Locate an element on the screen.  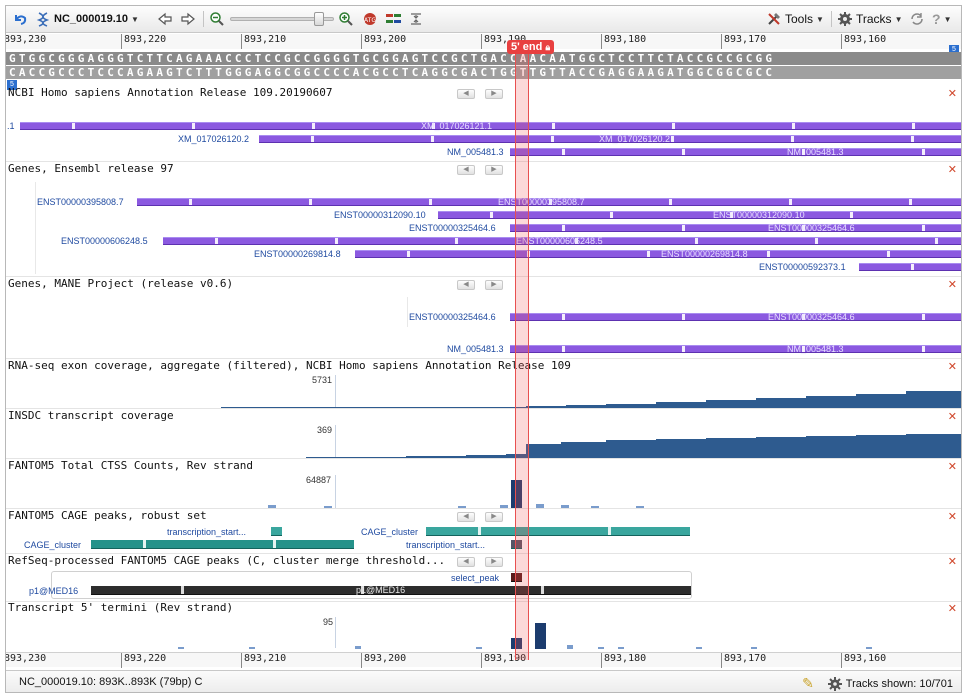
alignment-button is located at coordinates (394, 19).